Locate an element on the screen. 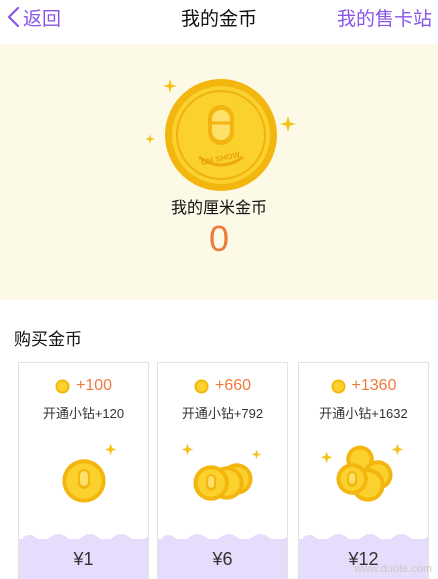 Image resolution: width=438 pixels, height=579 pixels. coin-package-card: +1360 开通小钻+1632 ¥12 is located at coordinates (363, 470).